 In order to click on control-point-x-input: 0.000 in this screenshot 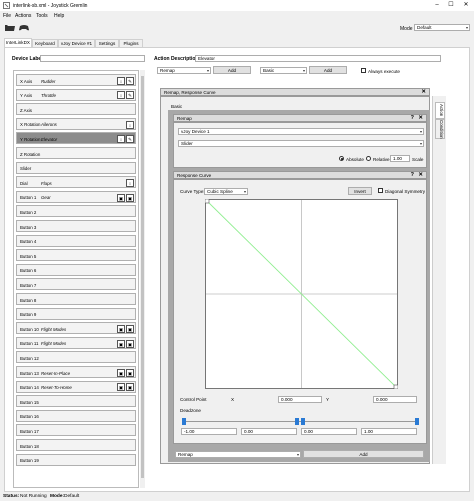, I will do `click(300, 399)`.